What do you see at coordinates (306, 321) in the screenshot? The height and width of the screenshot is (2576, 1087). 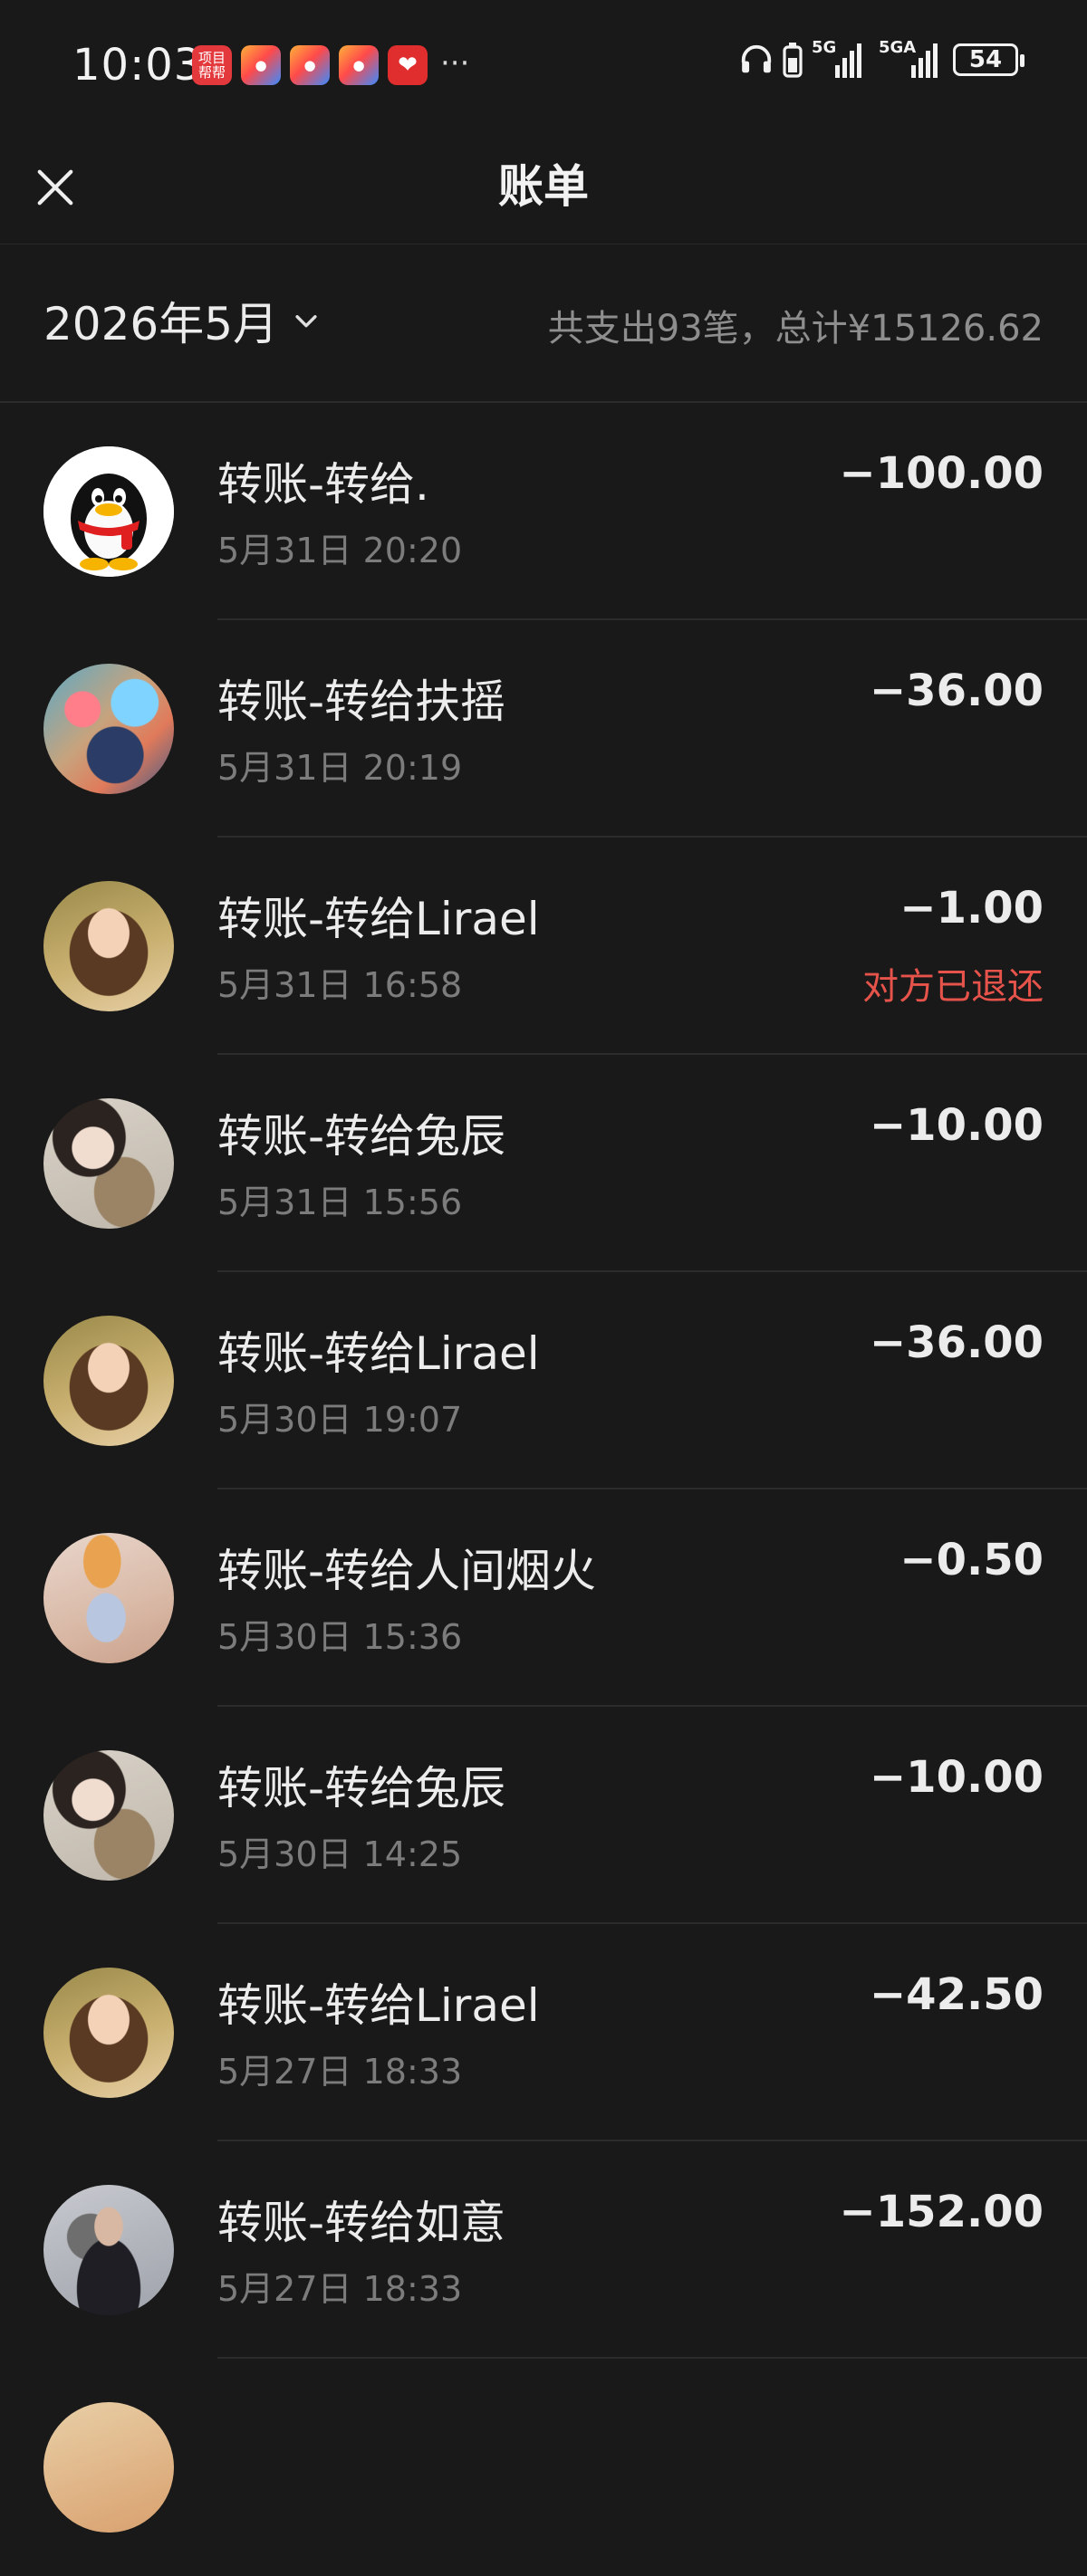 I see `chevron-down-icon` at bounding box center [306, 321].